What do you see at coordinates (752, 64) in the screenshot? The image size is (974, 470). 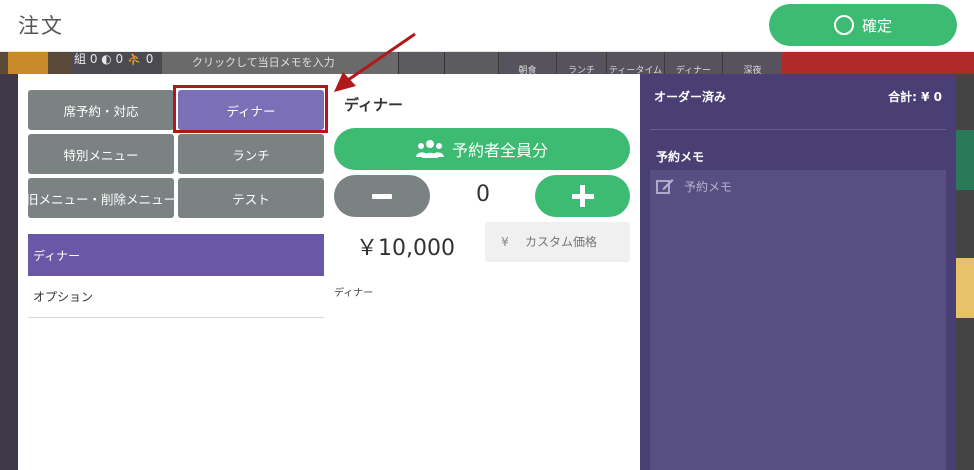 I see `background-meal-latenight: 深夜` at bounding box center [752, 64].